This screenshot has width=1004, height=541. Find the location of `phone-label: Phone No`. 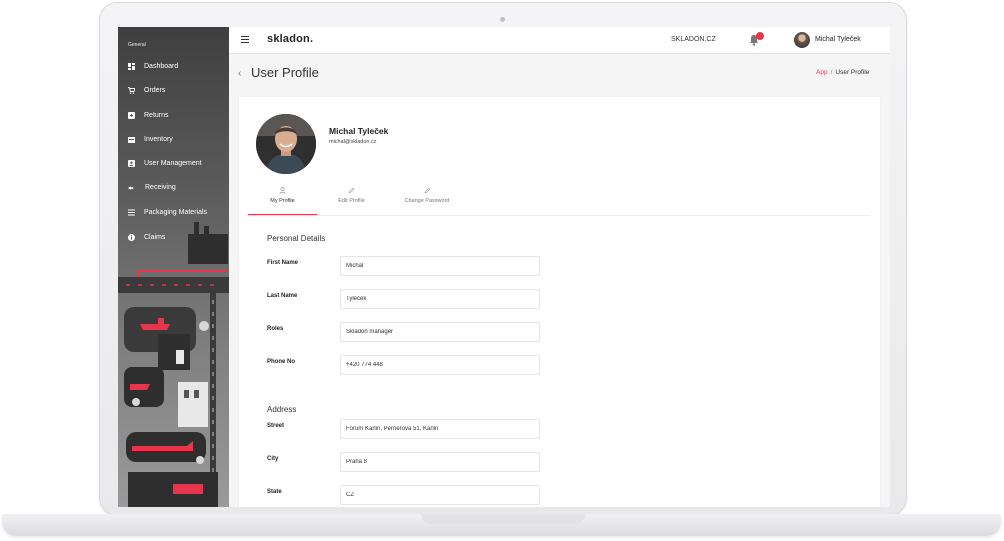

phone-label: Phone No is located at coordinates (281, 362).